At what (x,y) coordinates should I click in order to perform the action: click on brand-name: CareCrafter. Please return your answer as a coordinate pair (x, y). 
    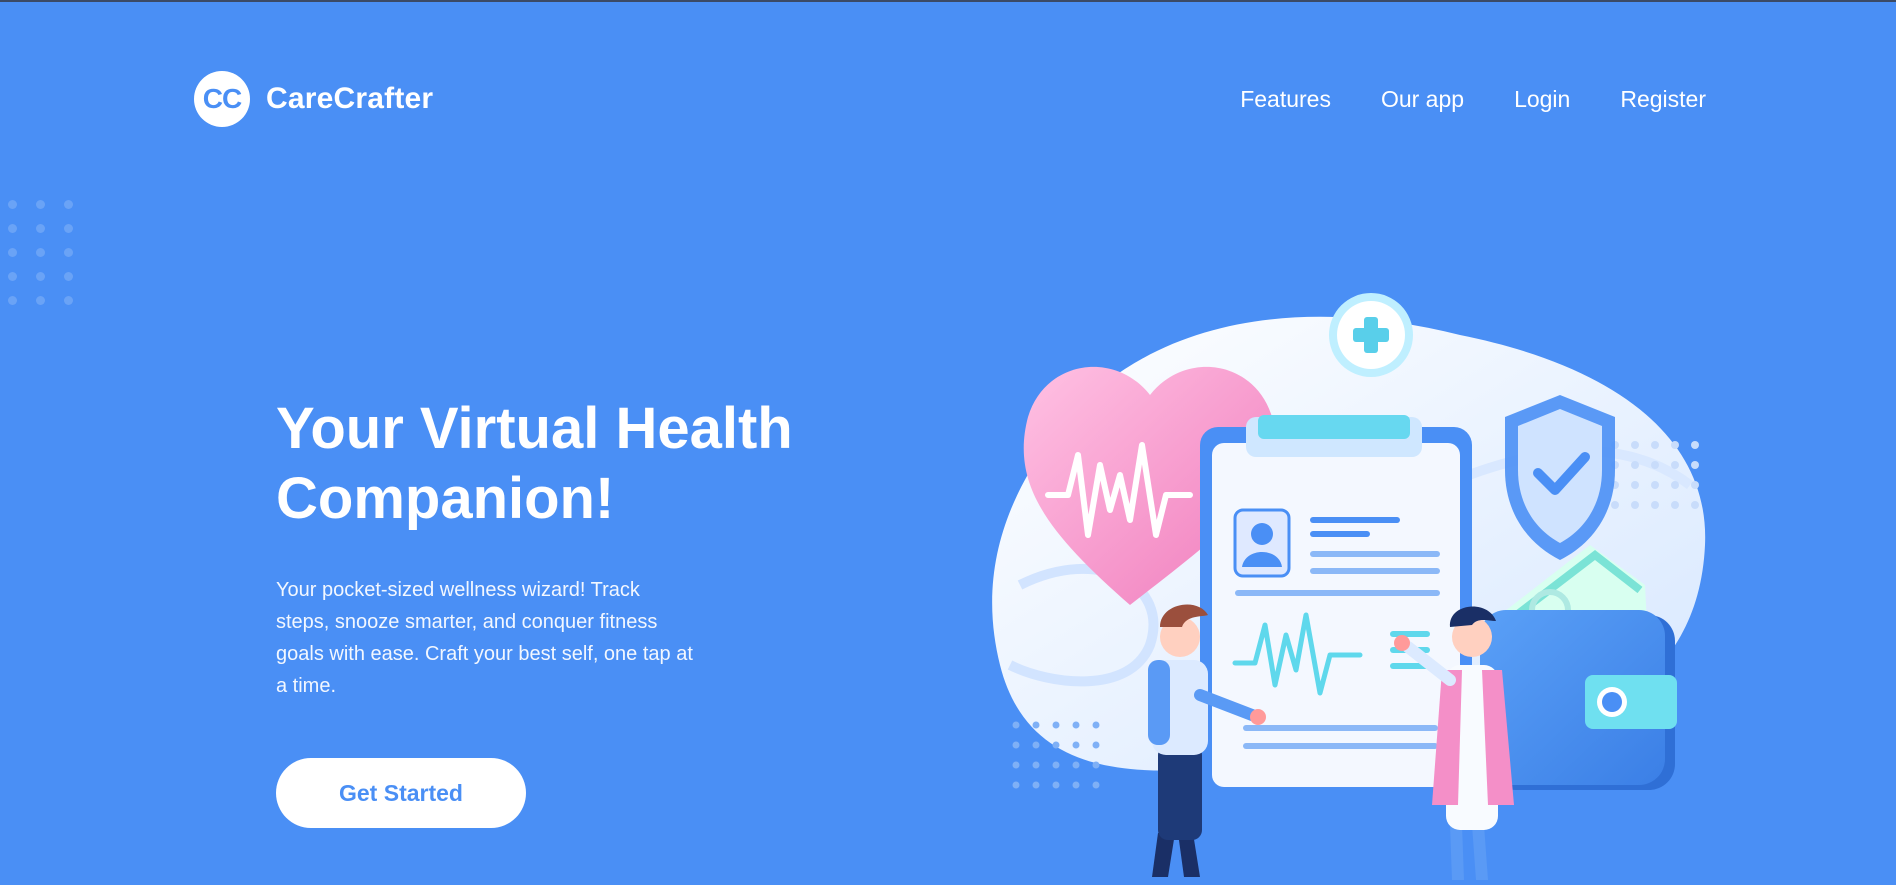
    Looking at the image, I should click on (349, 99).